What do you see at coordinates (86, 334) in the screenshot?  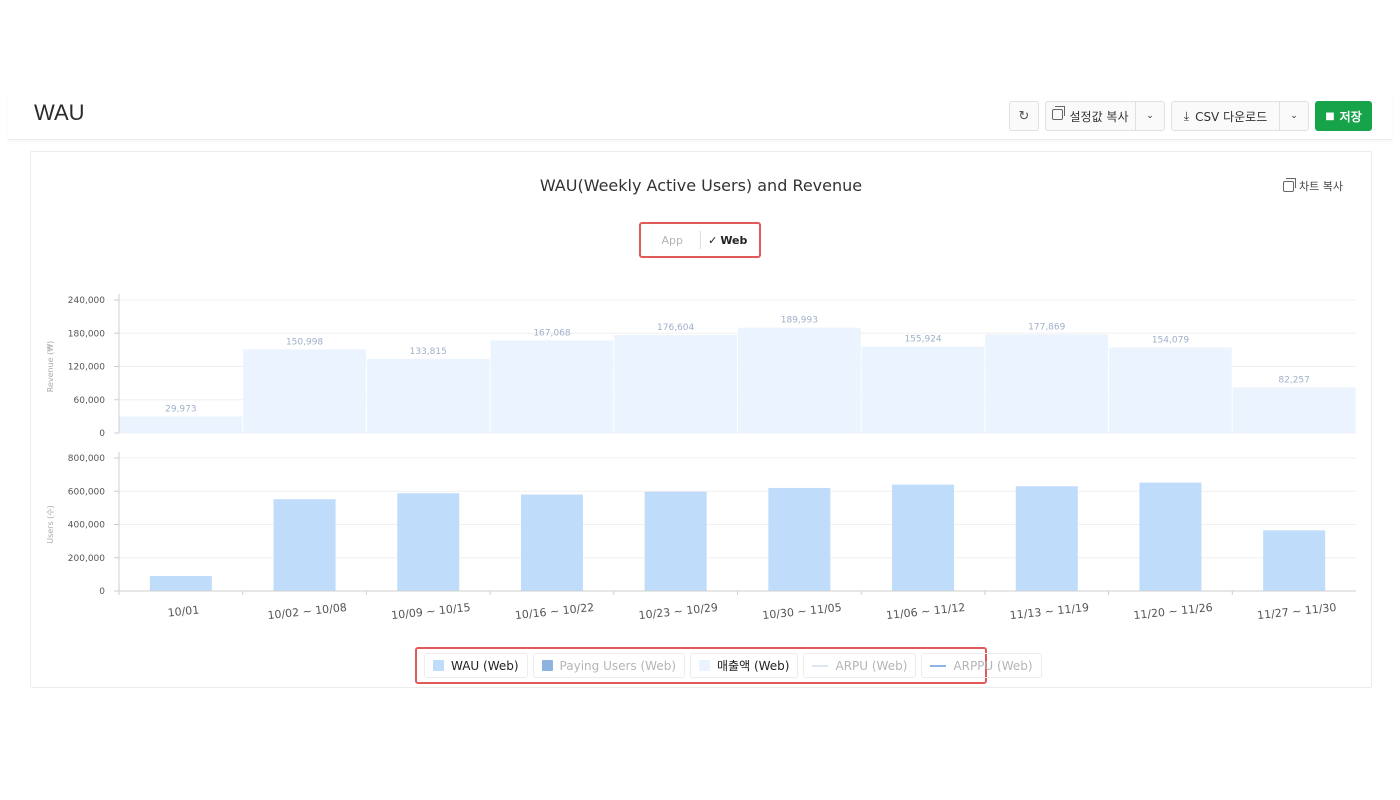 I see `y-tick-label: 180,000` at bounding box center [86, 334].